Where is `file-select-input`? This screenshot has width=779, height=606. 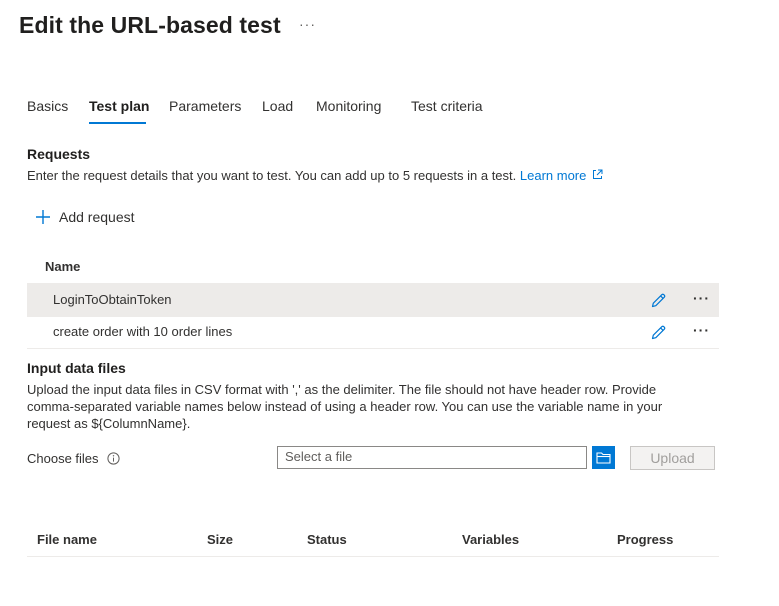
file-select-input is located at coordinates (432, 456).